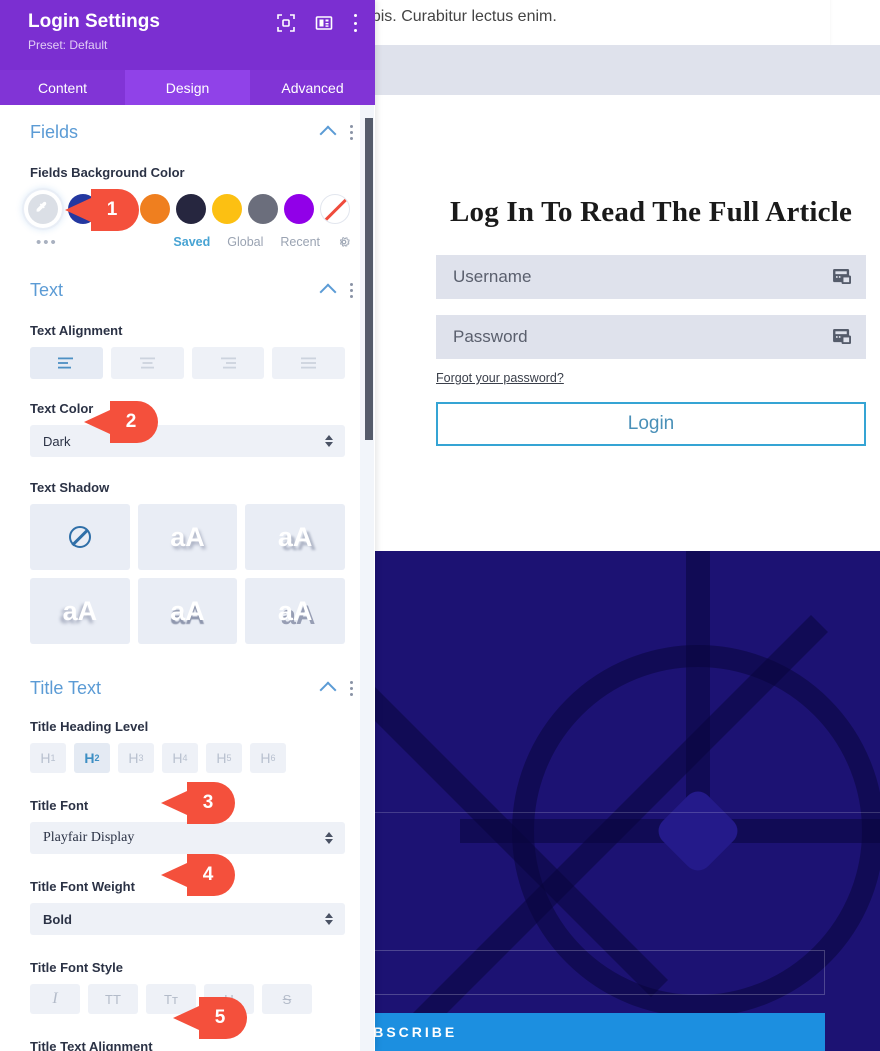 The height and width of the screenshot is (1051, 880). What do you see at coordinates (299, 209) in the screenshot?
I see `swatch-purple` at bounding box center [299, 209].